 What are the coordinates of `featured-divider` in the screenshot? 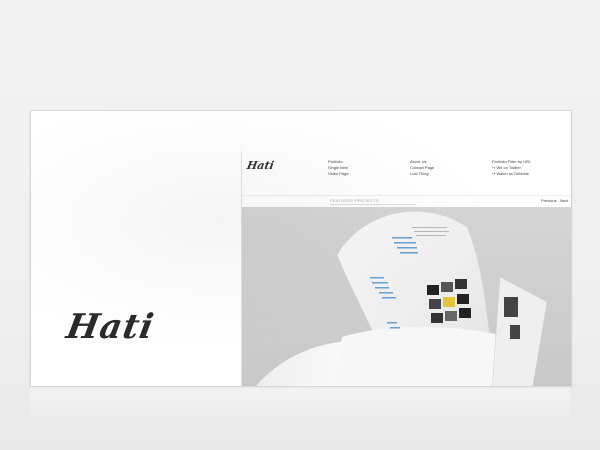 It's located at (373, 204).